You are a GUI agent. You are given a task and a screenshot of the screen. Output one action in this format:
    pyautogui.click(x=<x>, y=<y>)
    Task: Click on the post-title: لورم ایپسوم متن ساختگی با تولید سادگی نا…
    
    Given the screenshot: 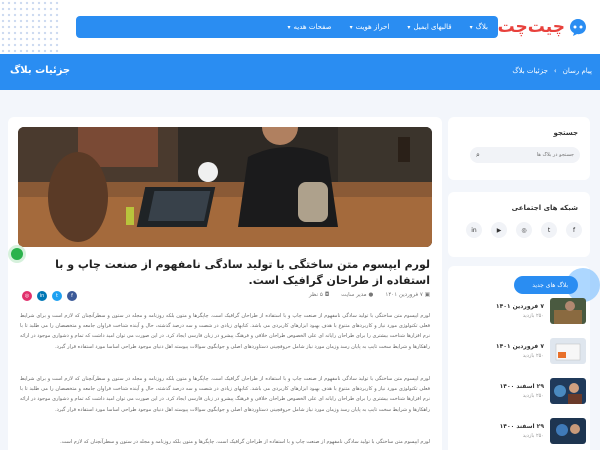 What is the action you would take?
    pyautogui.click(x=242, y=272)
    